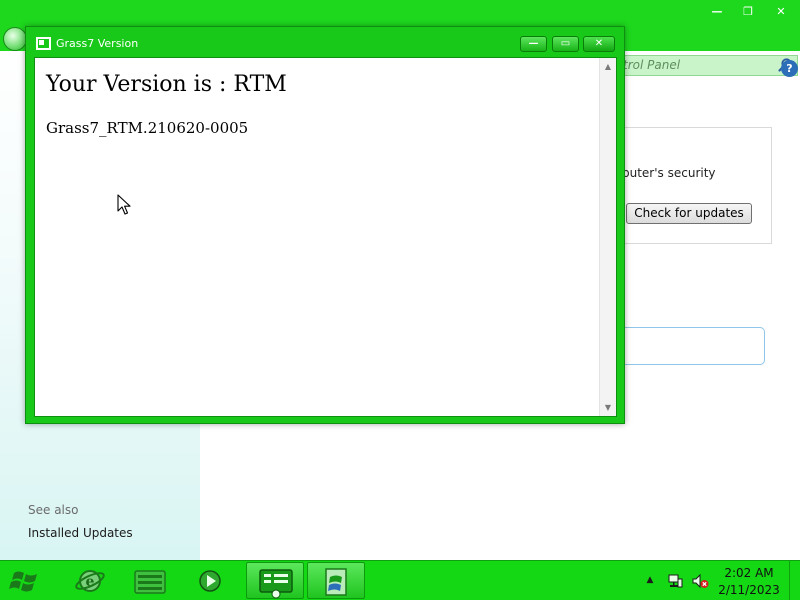  I want to click on taskbar-item-windows-explorer, so click(150, 580).